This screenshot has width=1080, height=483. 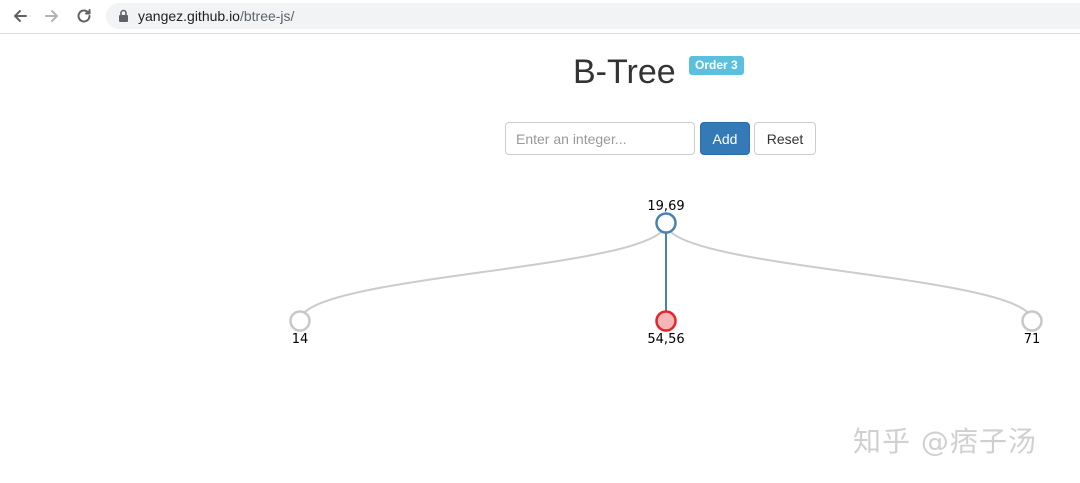 I want to click on node-label-right: 71, so click(x=1032, y=339).